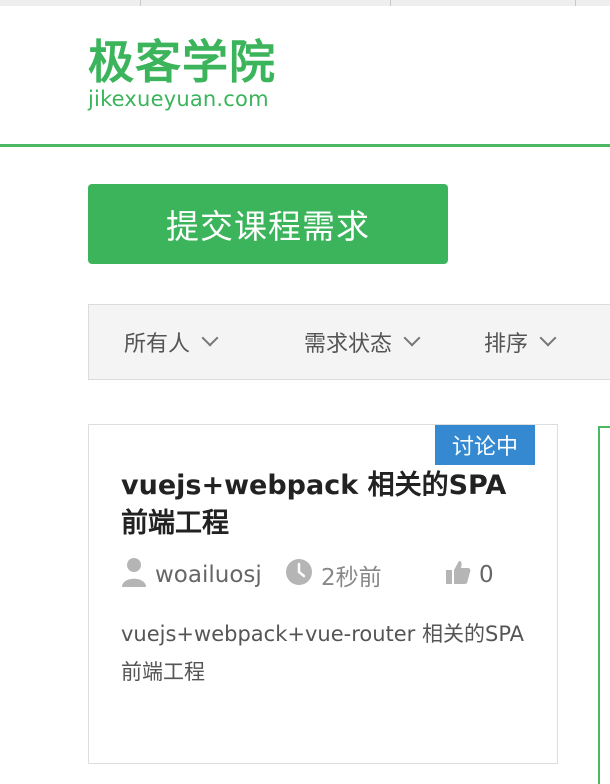 This screenshot has height=784, width=610. Describe the element at coordinates (486, 575) in the screenshot. I see `likes-count: 0` at that location.